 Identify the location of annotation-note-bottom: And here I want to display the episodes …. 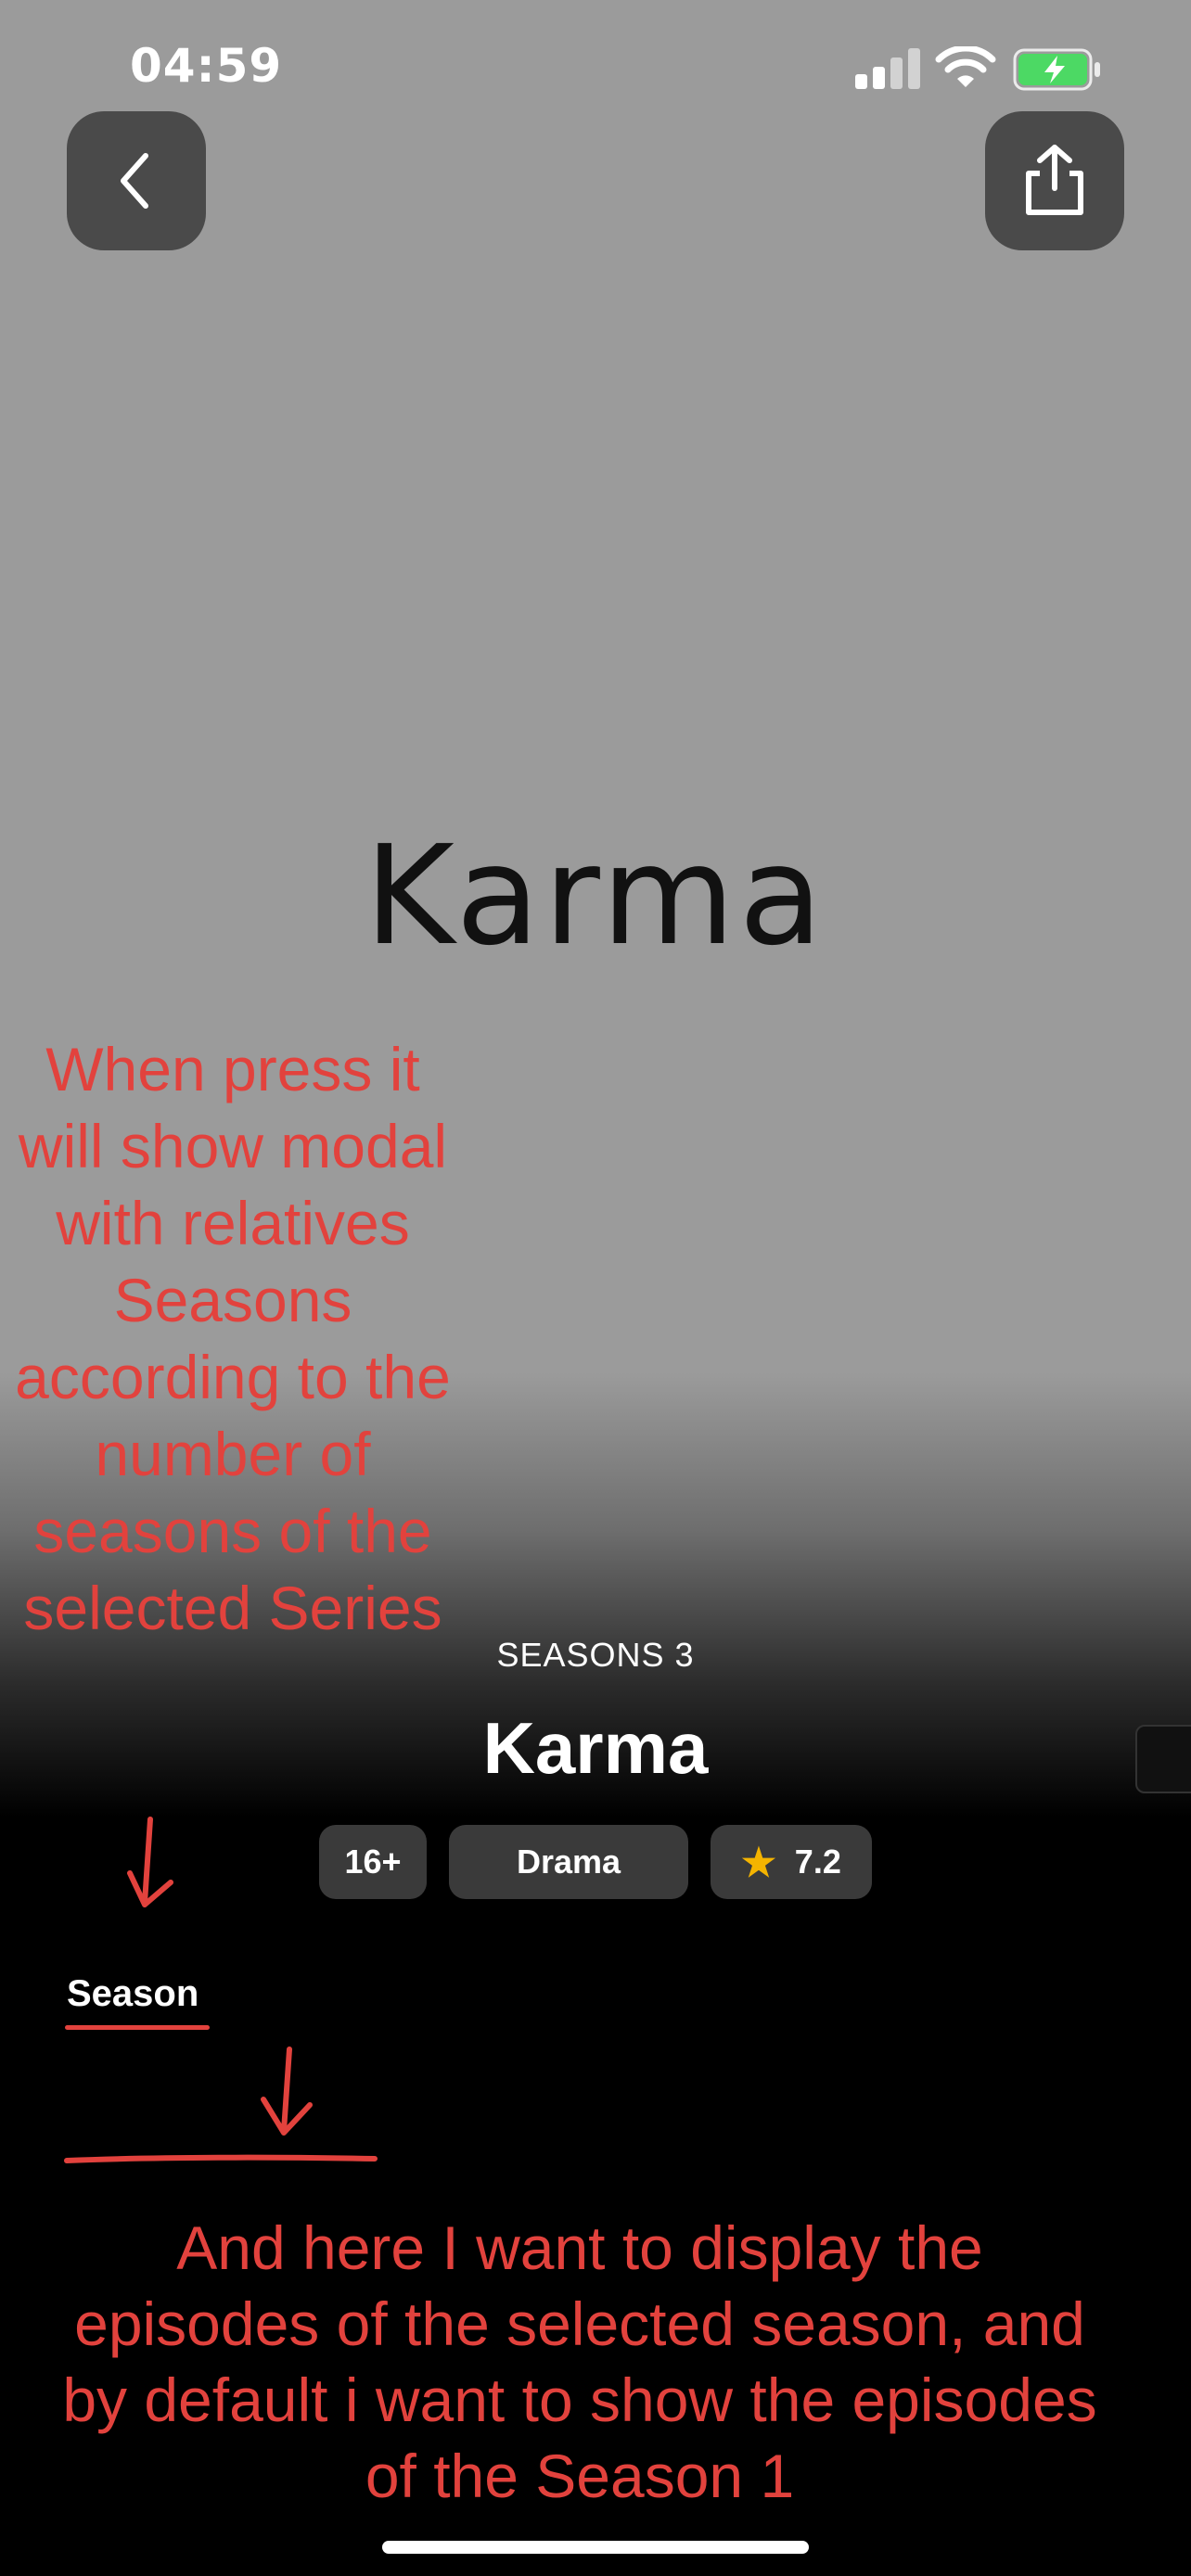
(579, 2361).